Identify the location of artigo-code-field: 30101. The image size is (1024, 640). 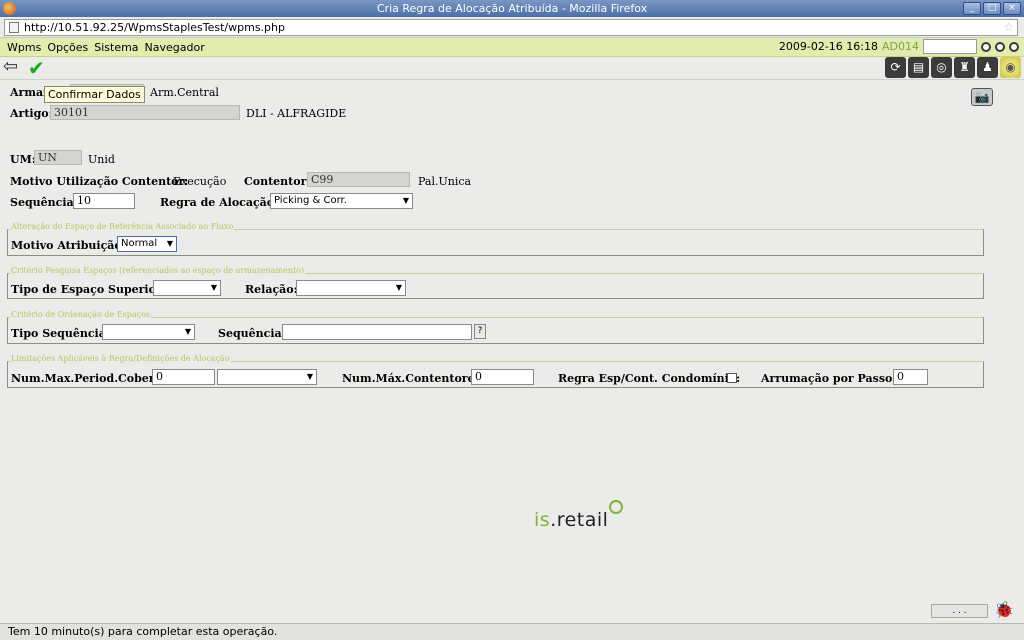
(145, 112).